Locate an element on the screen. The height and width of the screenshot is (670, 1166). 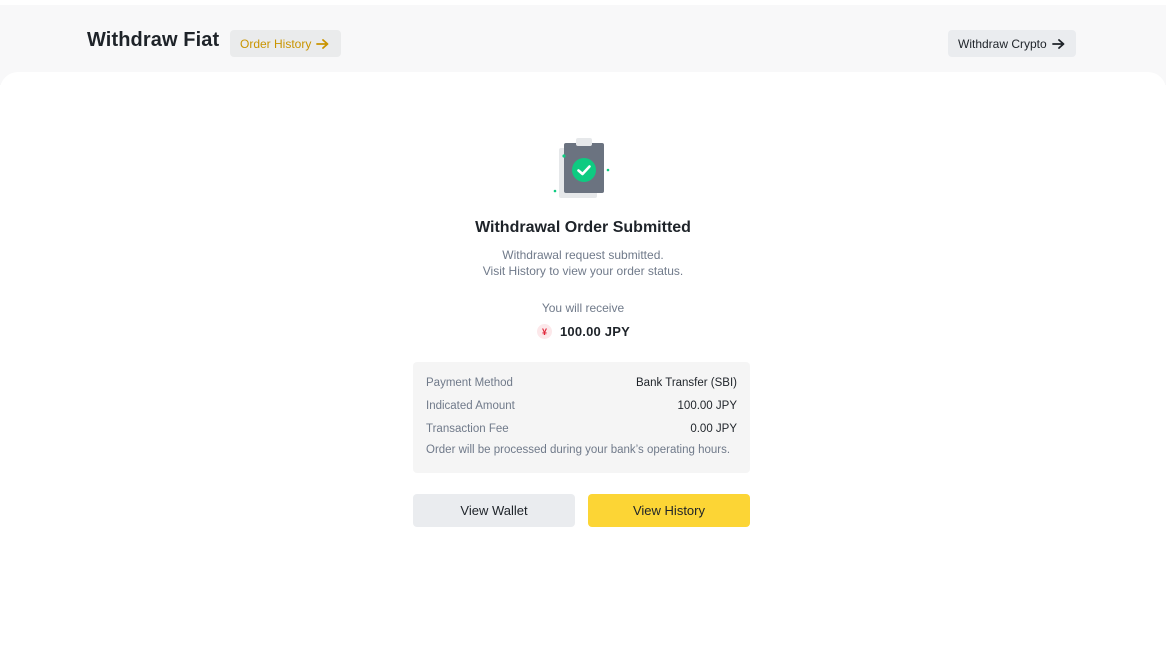
detail-row-payment-method: Payment Method Bank Transfer (SBI) is located at coordinates (581, 383).